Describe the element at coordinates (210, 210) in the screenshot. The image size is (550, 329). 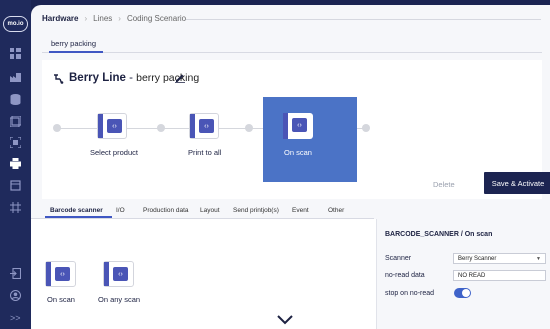
I see `tab-layout: Layout` at that location.